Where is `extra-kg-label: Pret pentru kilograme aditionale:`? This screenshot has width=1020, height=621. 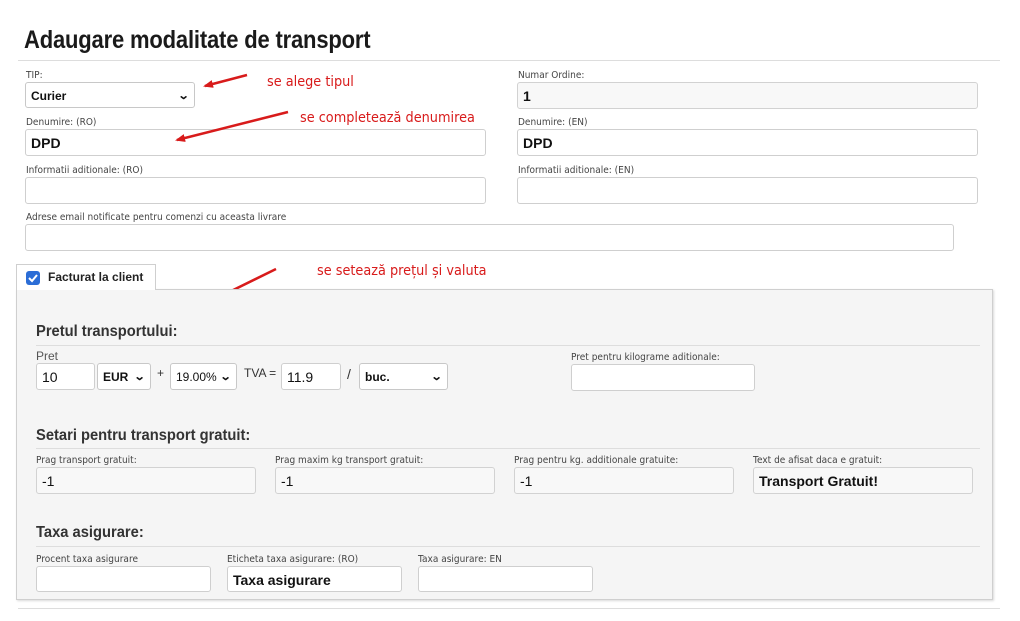
extra-kg-label: Pret pentru kilograme aditionale: is located at coordinates (645, 357).